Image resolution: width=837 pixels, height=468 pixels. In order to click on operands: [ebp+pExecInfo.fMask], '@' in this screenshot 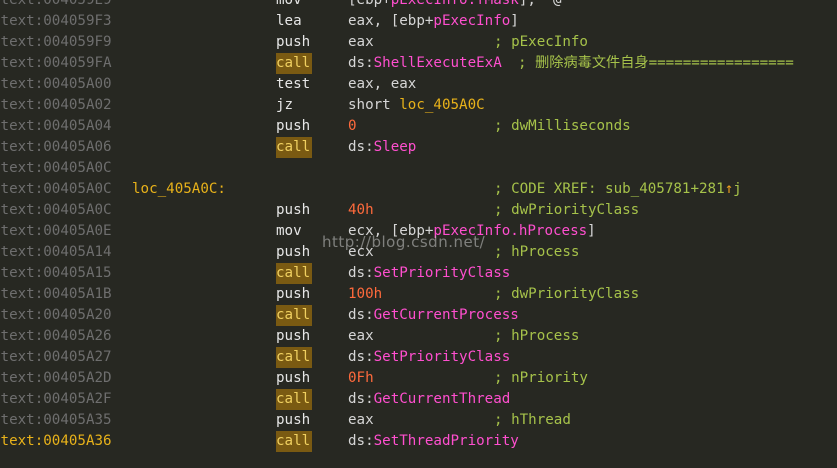, I will do `click(459, 5)`.